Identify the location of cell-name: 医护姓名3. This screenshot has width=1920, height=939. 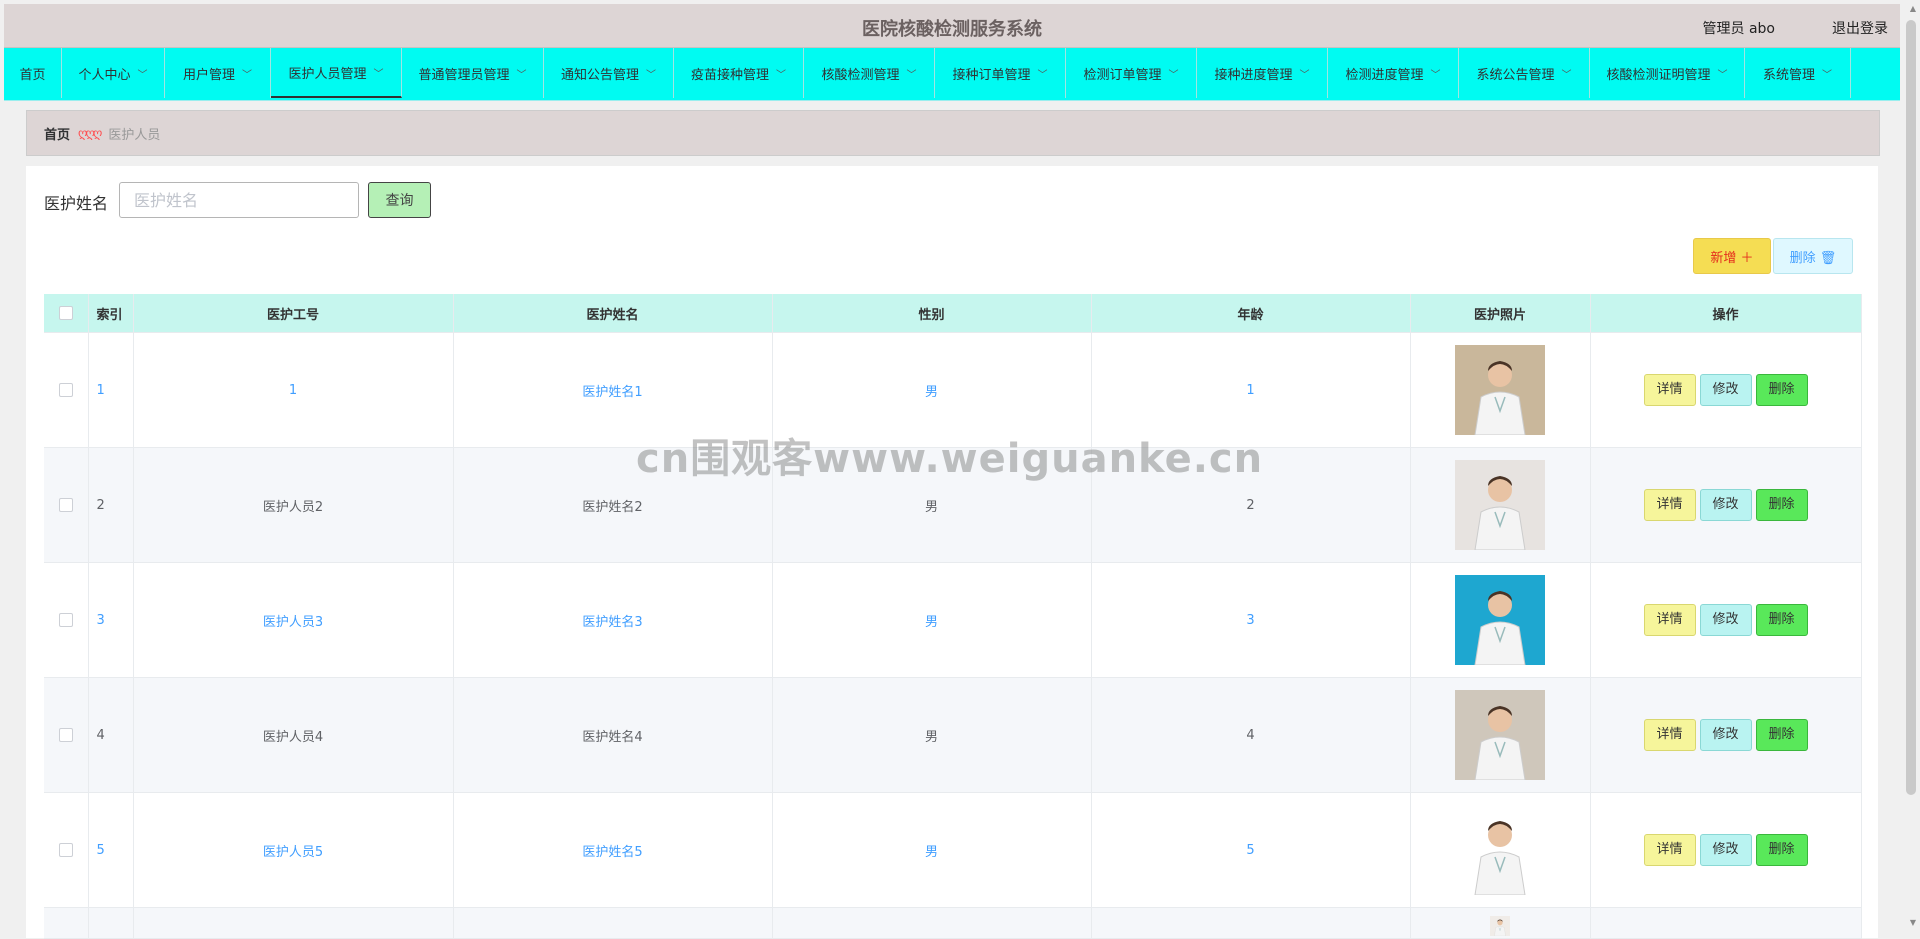
(613, 620).